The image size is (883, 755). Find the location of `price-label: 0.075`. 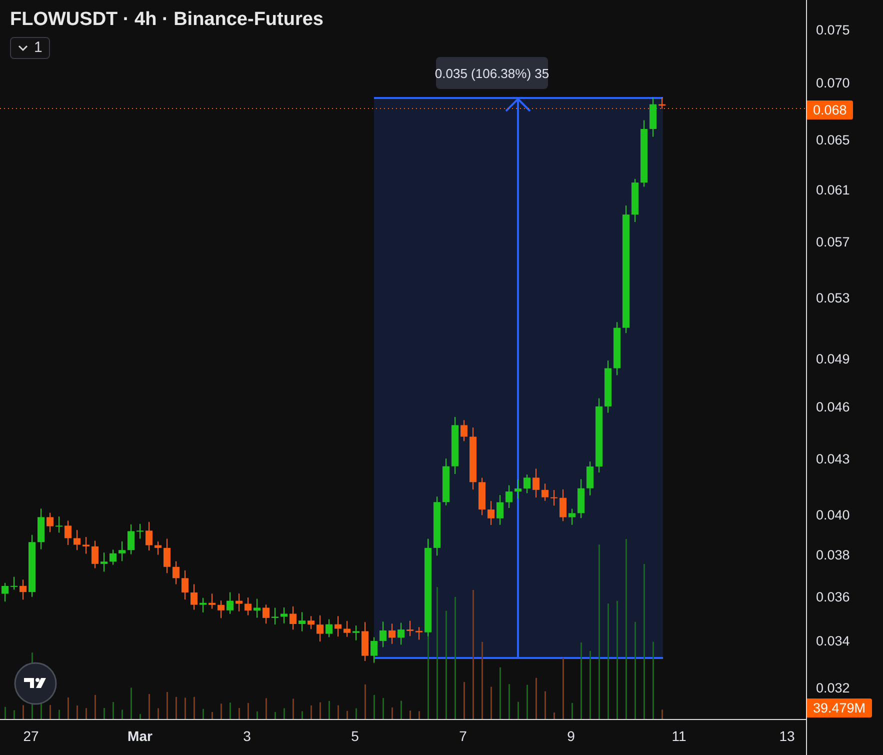

price-label: 0.075 is located at coordinates (833, 30).